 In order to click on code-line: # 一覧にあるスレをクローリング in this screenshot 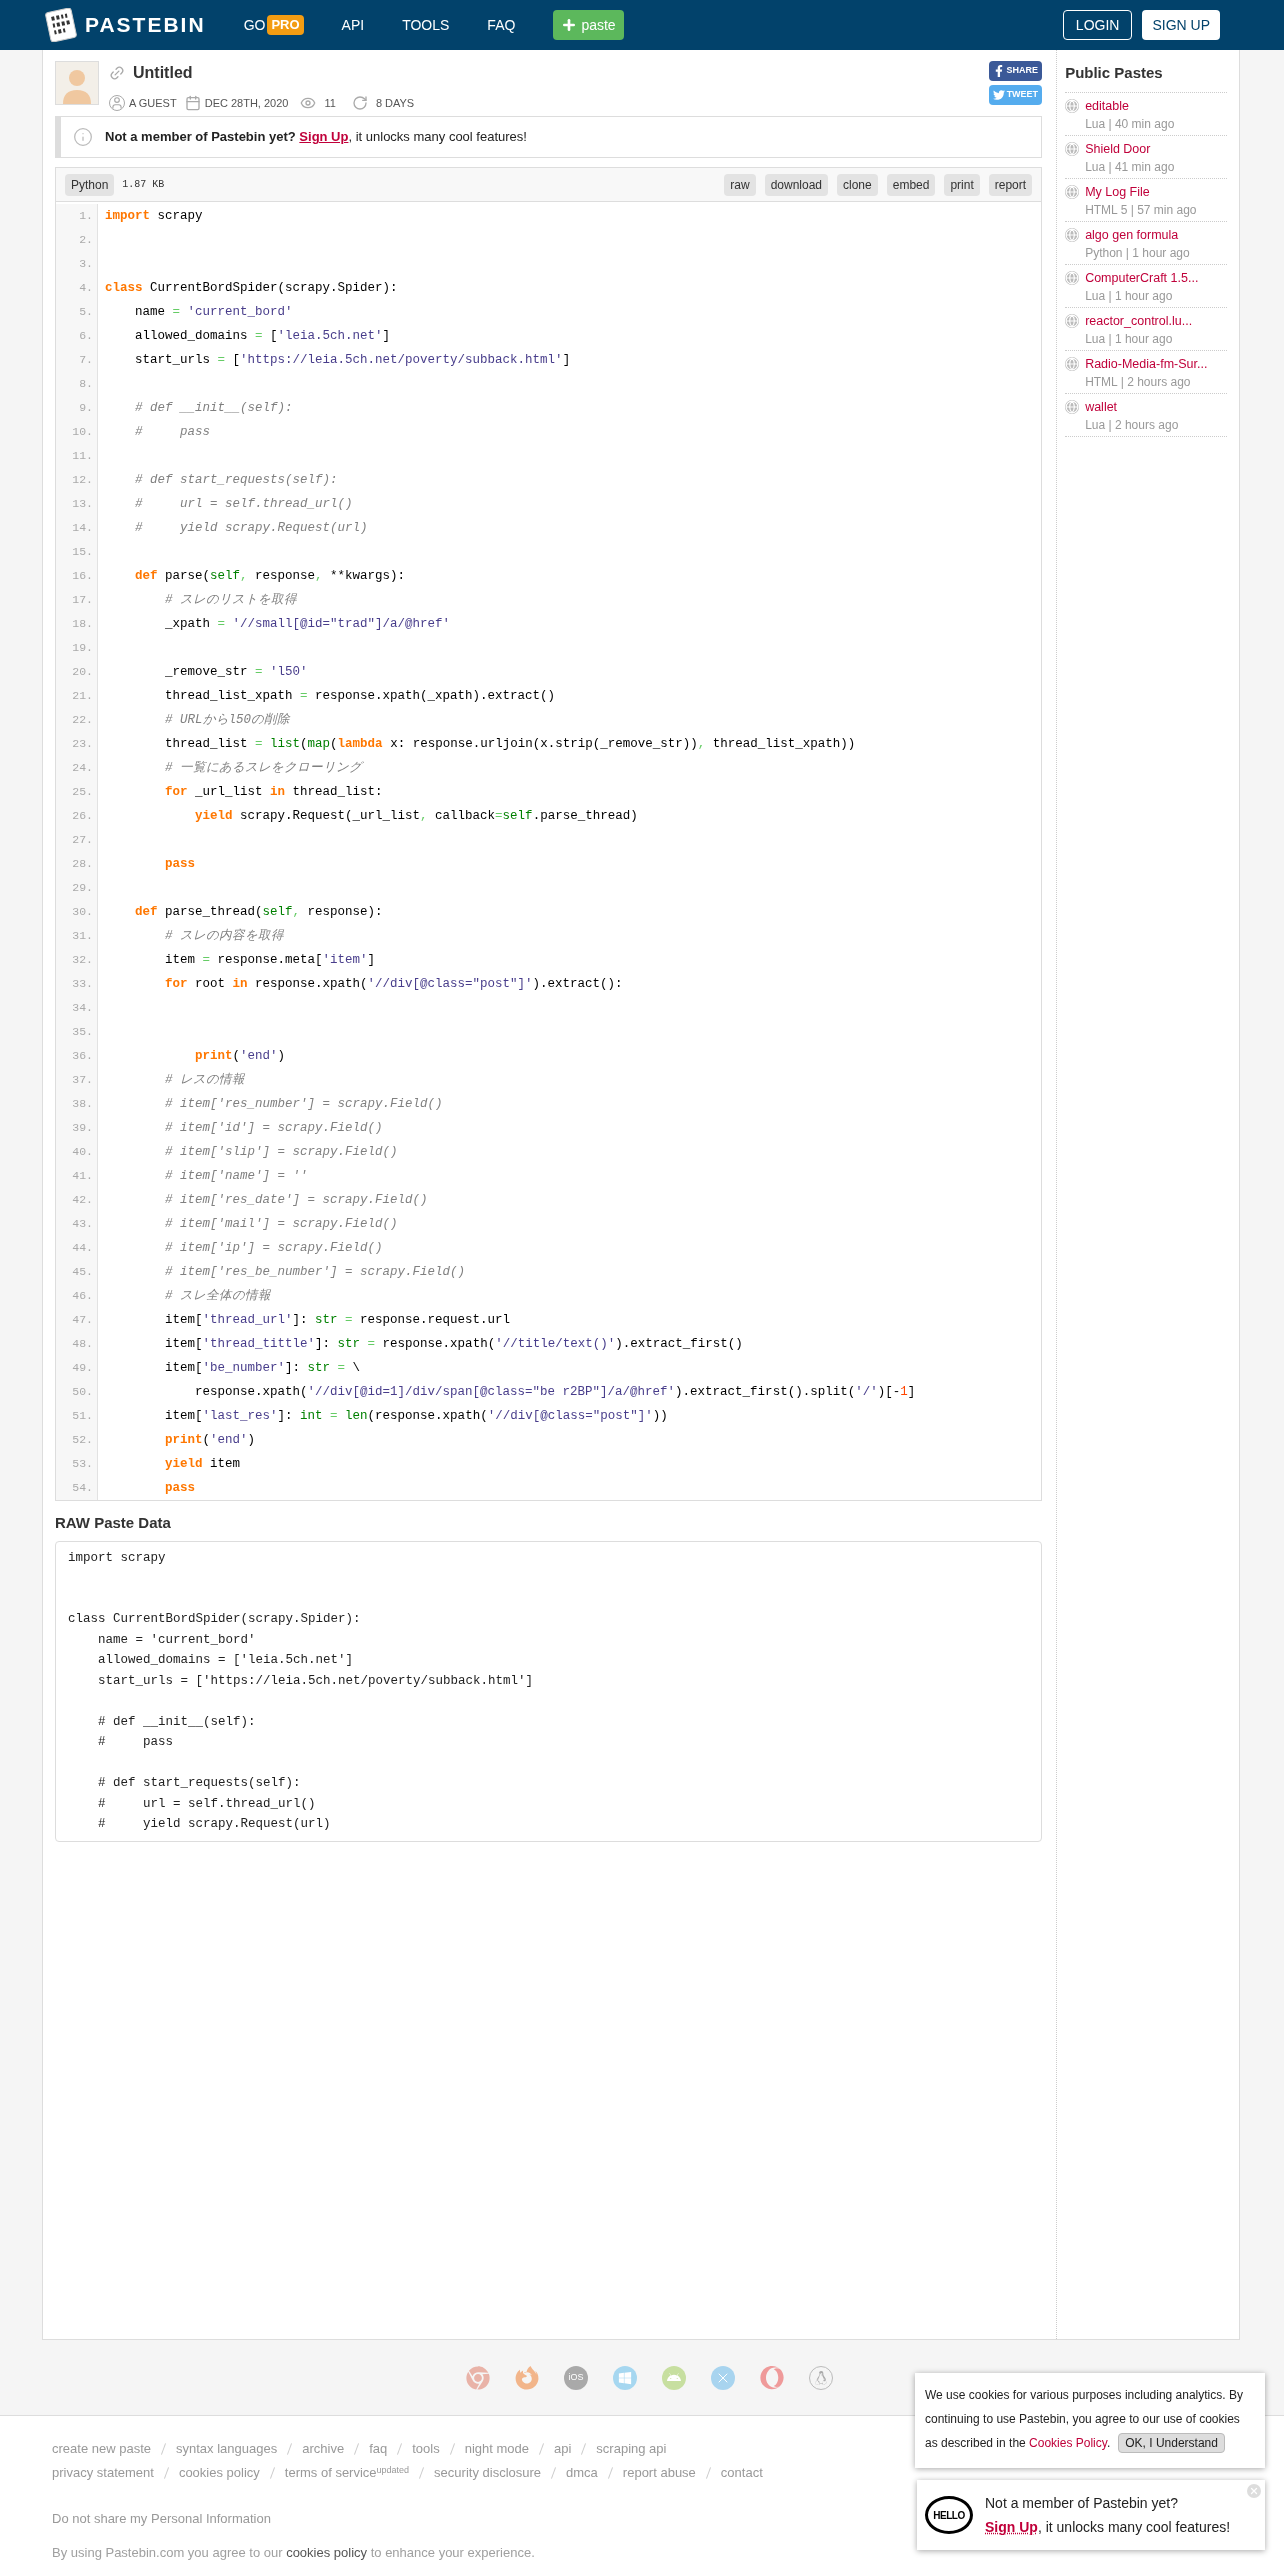, I will do `click(263, 768)`.